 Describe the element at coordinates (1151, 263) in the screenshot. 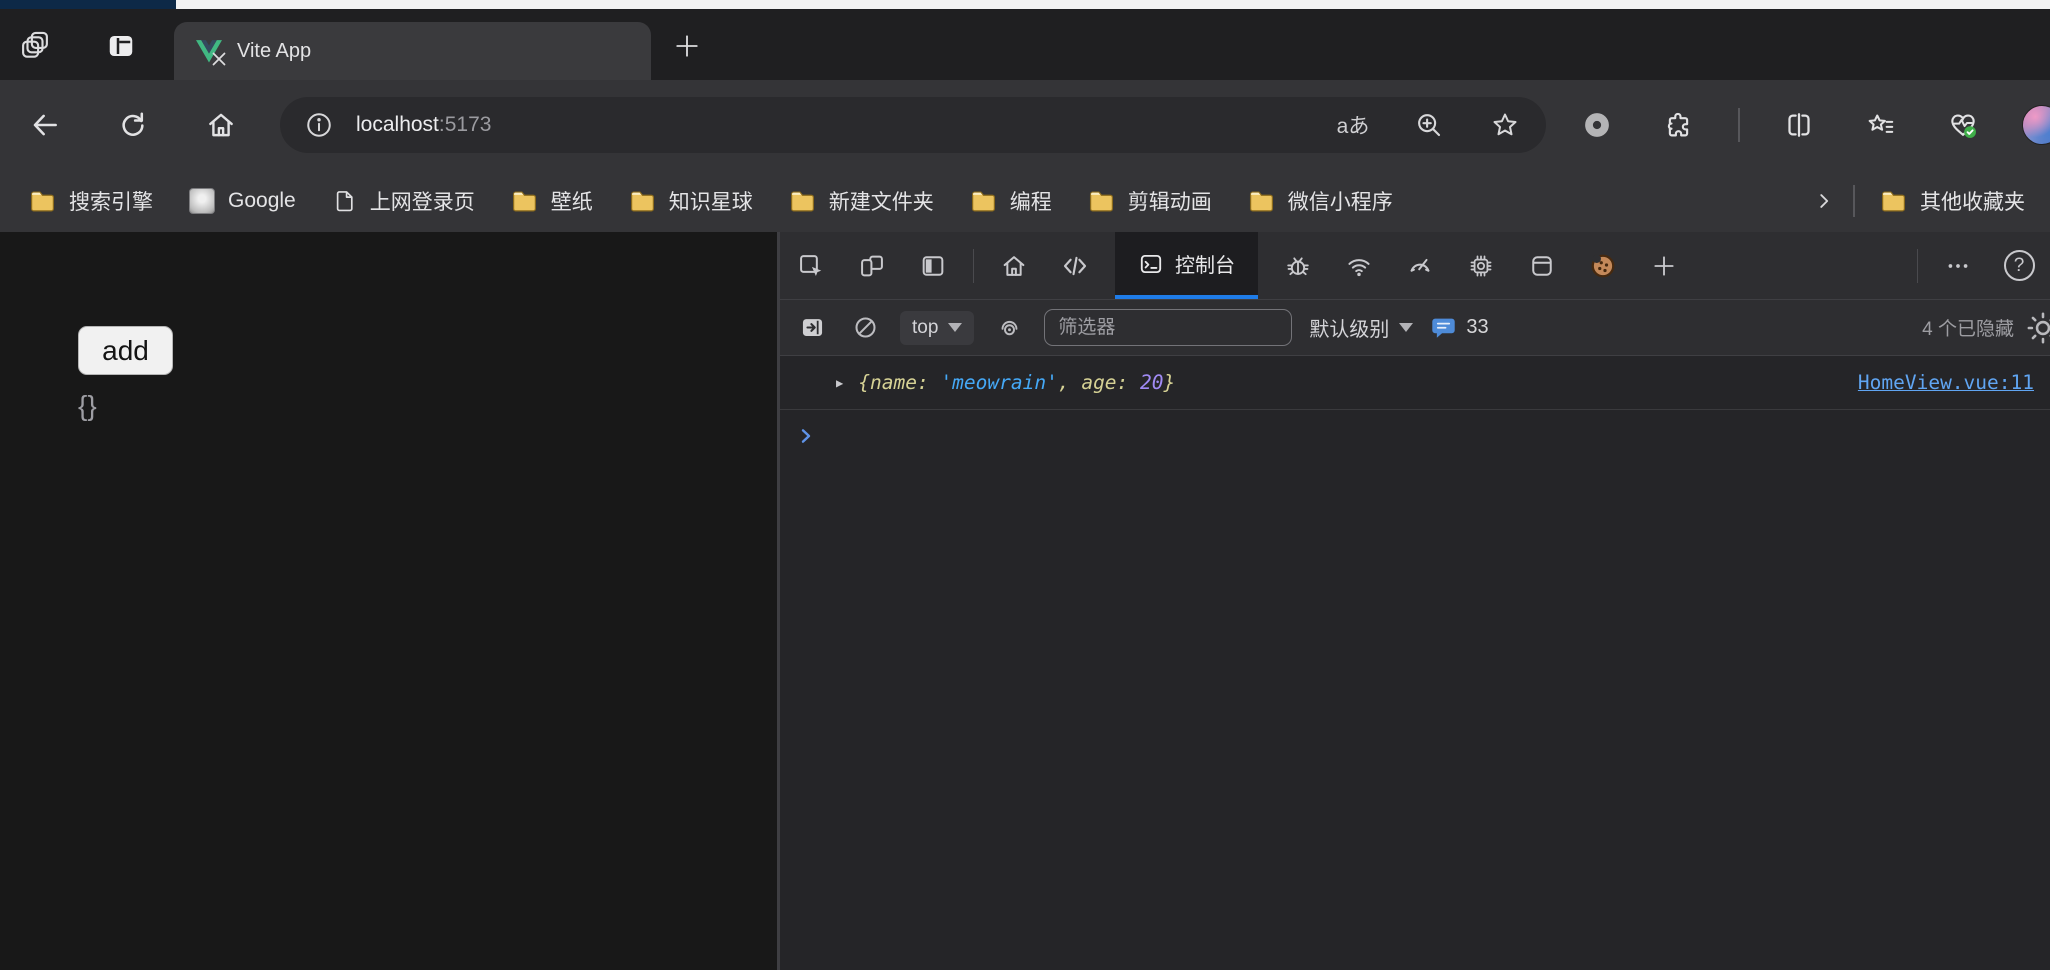

I see `console-icon` at that location.